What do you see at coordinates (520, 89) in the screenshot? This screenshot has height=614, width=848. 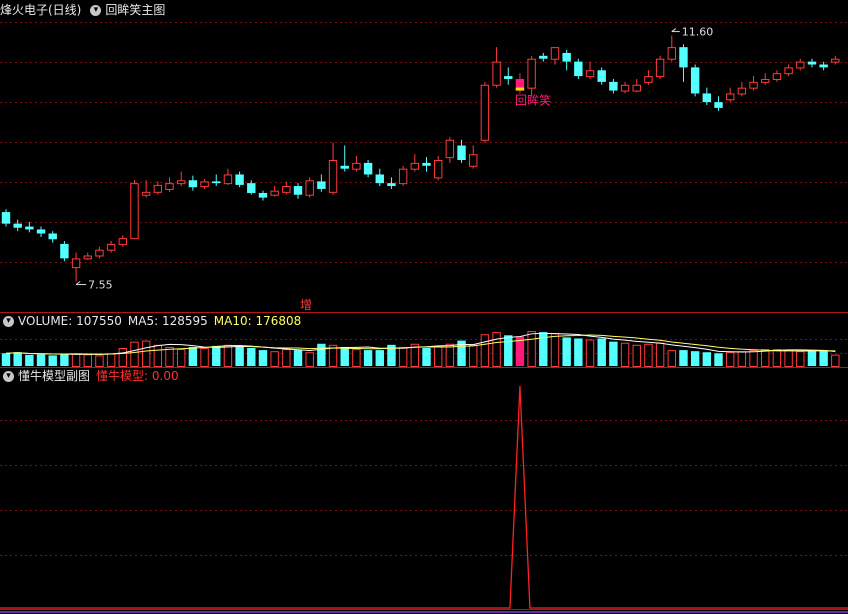 I see `signal-marker` at bounding box center [520, 89].